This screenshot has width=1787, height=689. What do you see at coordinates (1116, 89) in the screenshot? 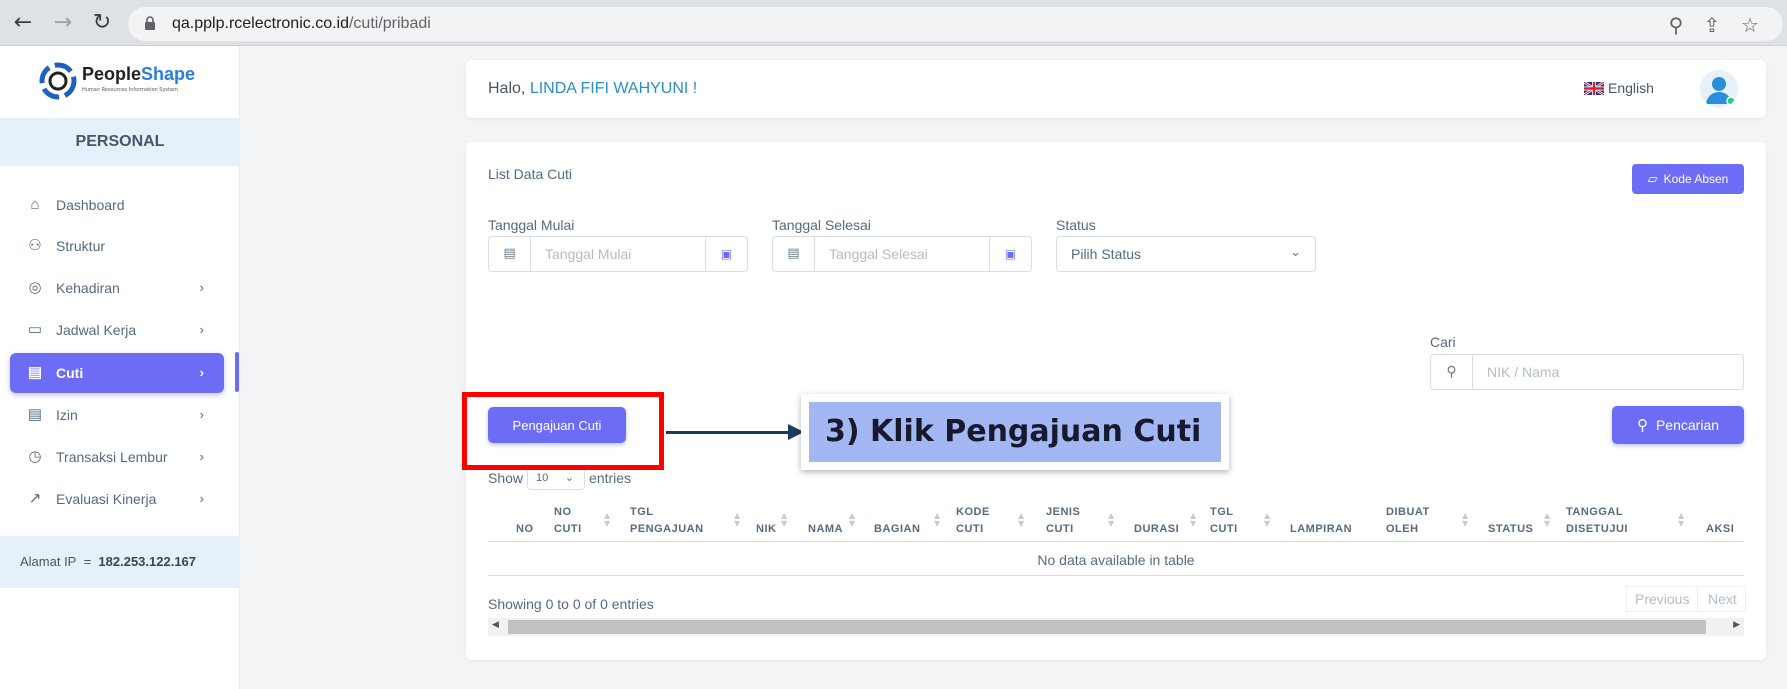
I see `header-card: Halo, LINDA FIFI WAHYUNI ! English` at bounding box center [1116, 89].